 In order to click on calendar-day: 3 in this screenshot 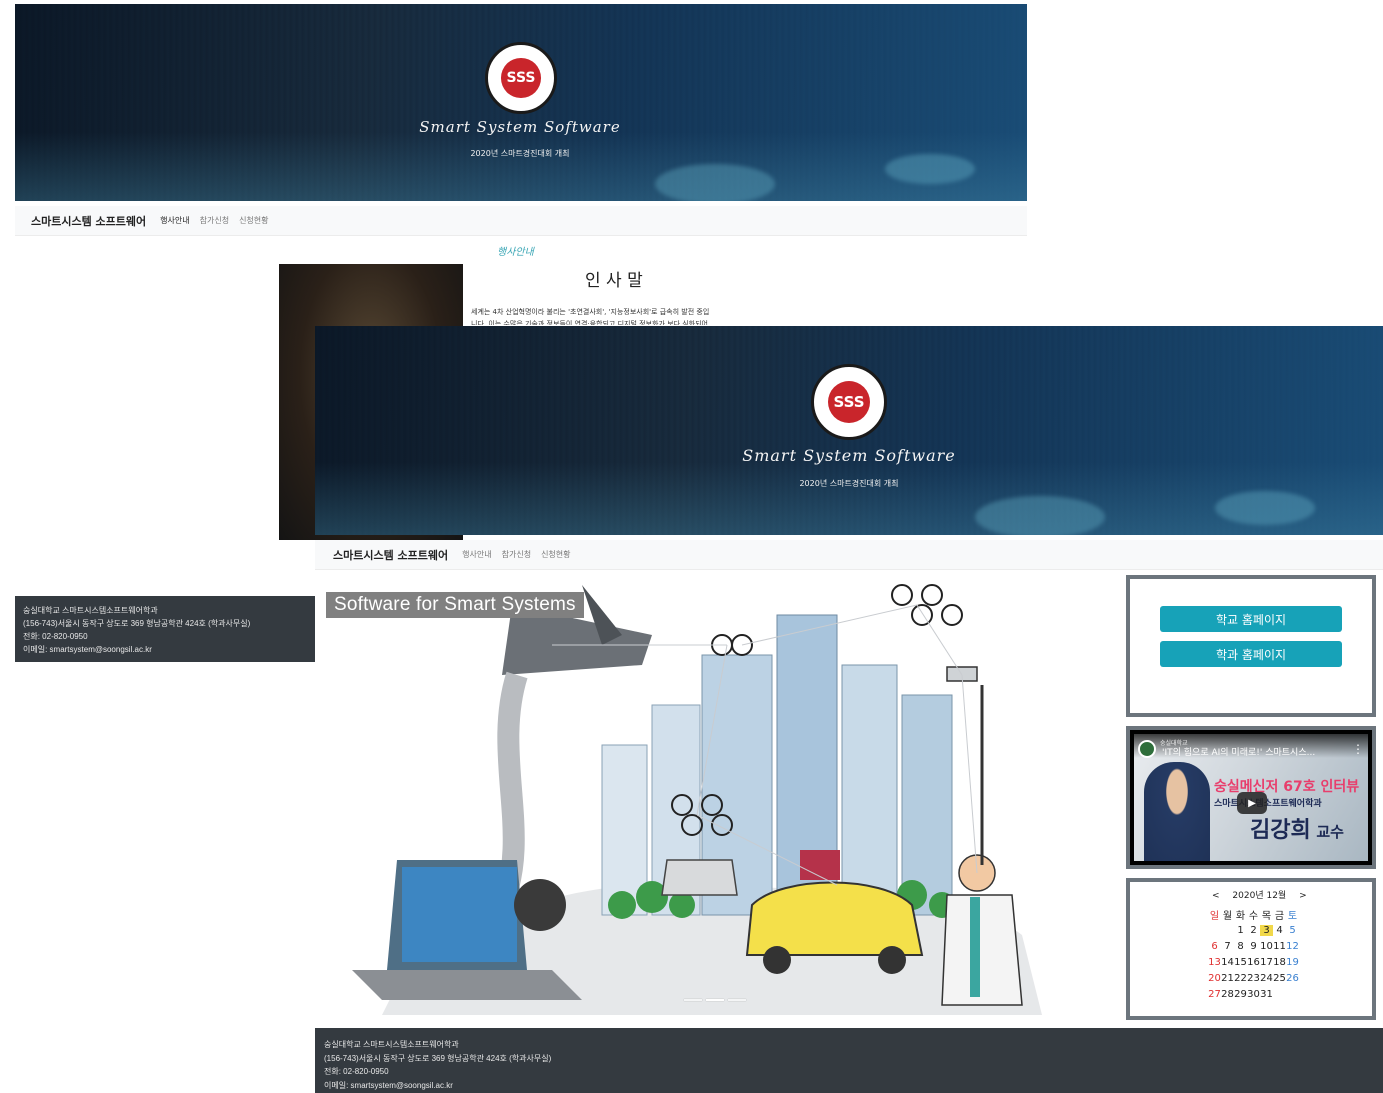, I will do `click(1266, 930)`.